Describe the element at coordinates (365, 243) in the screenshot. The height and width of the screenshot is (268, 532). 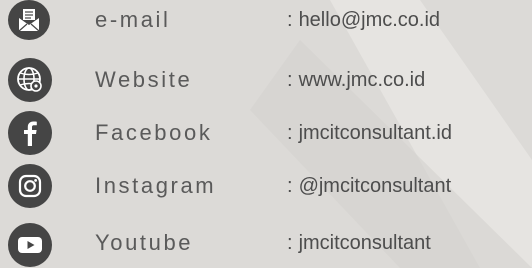
I see `youtube-value: jmcitconsultant` at that location.